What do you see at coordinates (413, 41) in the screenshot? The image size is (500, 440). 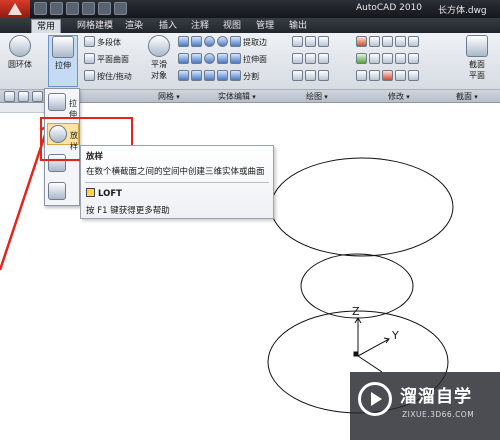 I see `offset-icon` at bounding box center [413, 41].